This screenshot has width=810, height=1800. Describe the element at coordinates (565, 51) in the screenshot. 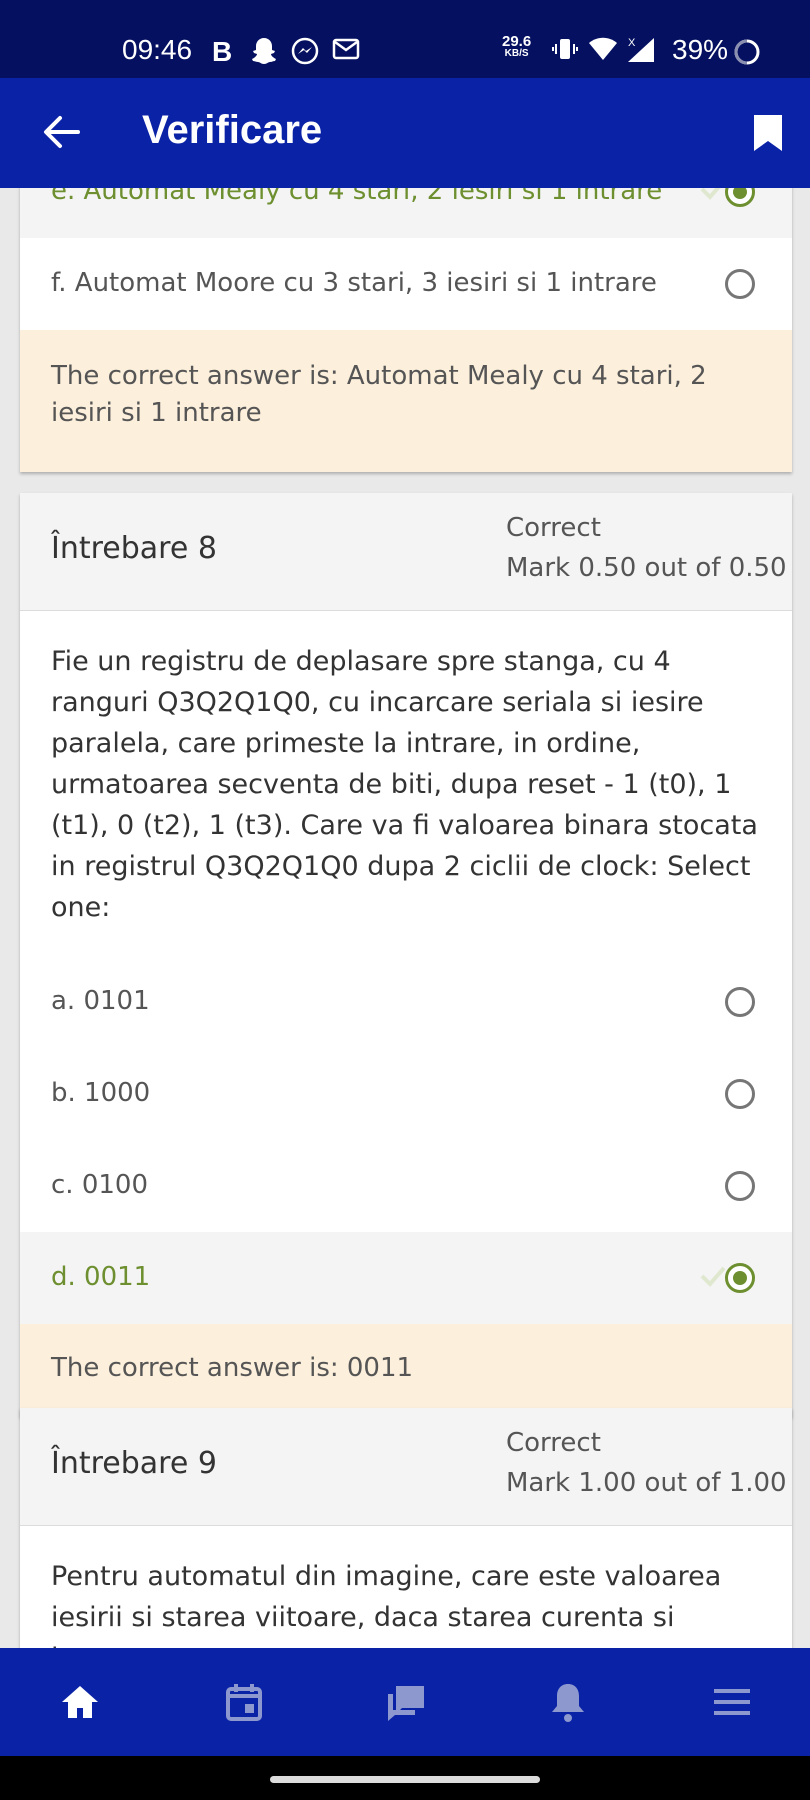

I see `vibrate-icon` at that location.